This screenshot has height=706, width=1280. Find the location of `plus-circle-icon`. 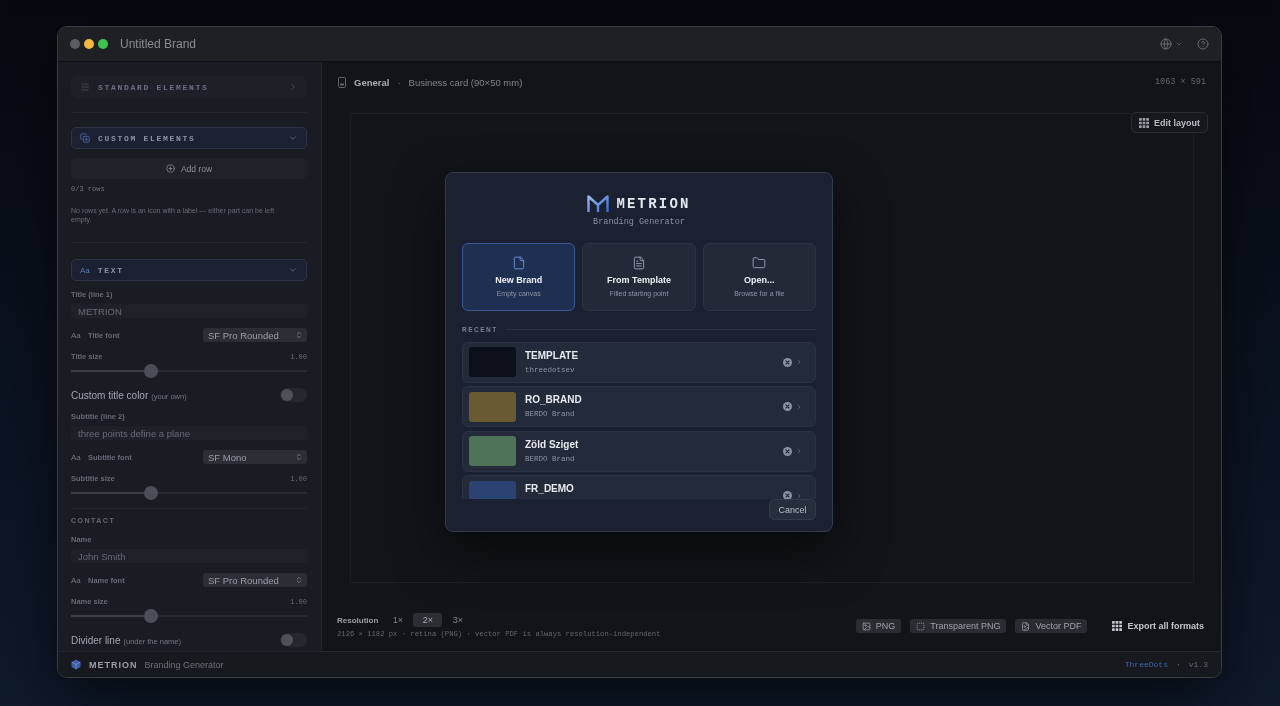

plus-circle-icon is located at coordinates (170, 168).